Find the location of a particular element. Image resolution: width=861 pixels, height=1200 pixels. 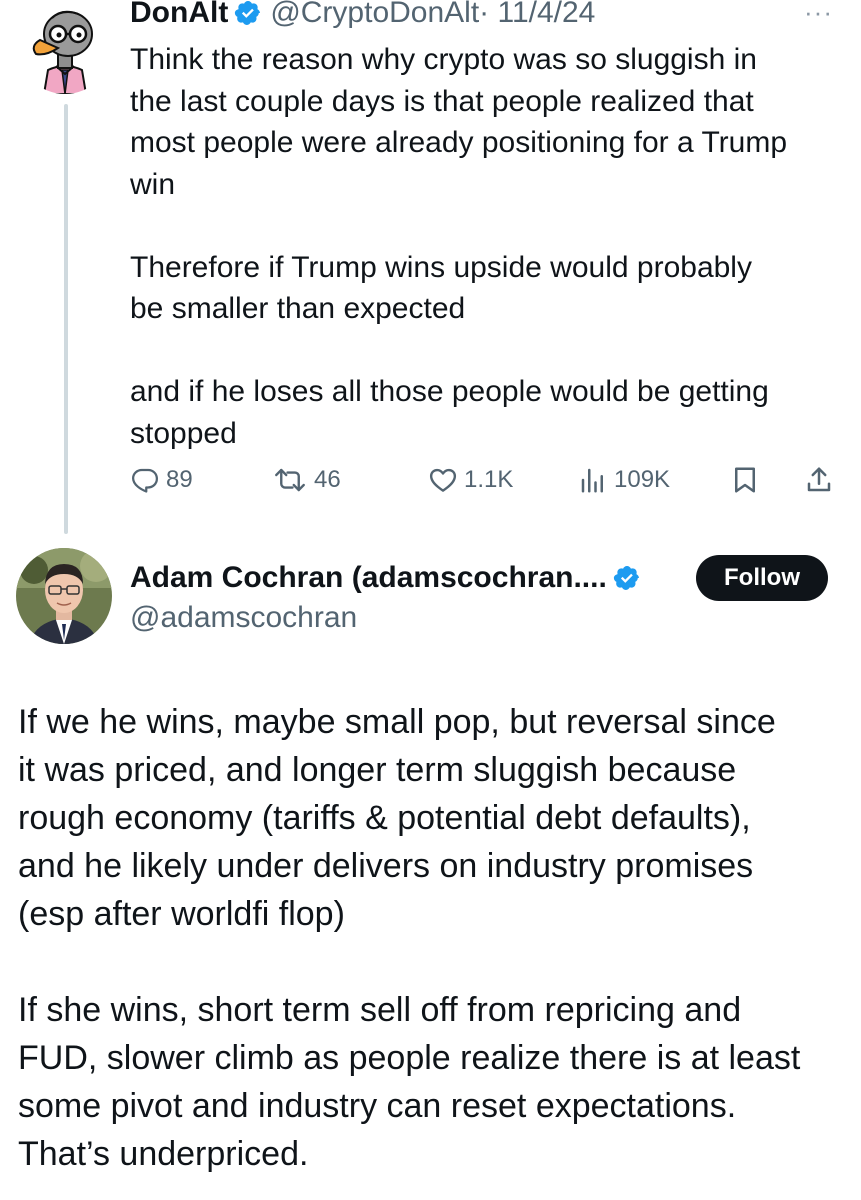

avatar-donalt is located at coordinates (65, 47).